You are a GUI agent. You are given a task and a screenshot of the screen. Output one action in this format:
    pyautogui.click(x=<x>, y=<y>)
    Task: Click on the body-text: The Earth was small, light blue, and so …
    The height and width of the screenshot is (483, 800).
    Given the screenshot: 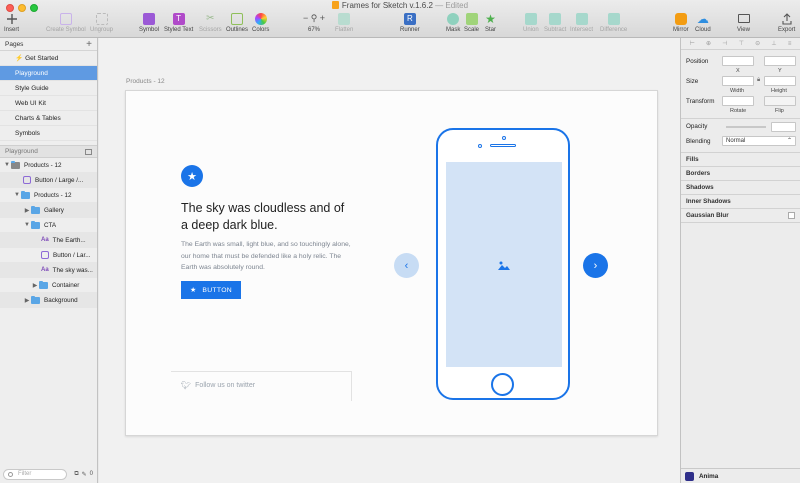 What is the action you would take?
    pyautogui.click(x=266, y=256)
    